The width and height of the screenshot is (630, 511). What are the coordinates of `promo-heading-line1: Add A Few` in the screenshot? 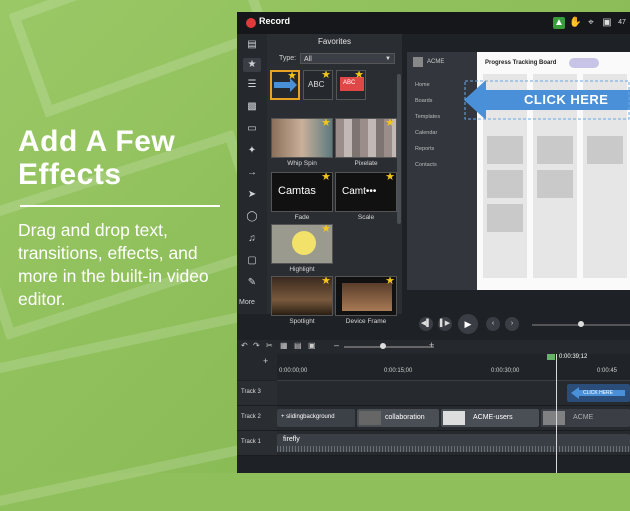 It's located at (97, 141).